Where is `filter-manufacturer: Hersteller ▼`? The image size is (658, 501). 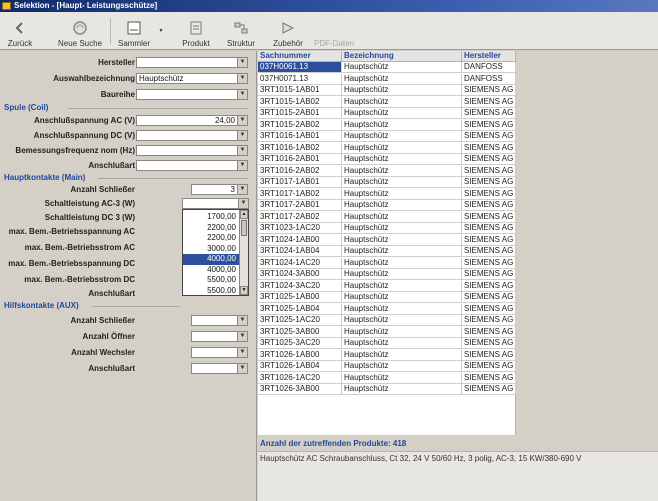
filter-manufacturer: Hersteller ▼ is located at coordinates (128, 62).